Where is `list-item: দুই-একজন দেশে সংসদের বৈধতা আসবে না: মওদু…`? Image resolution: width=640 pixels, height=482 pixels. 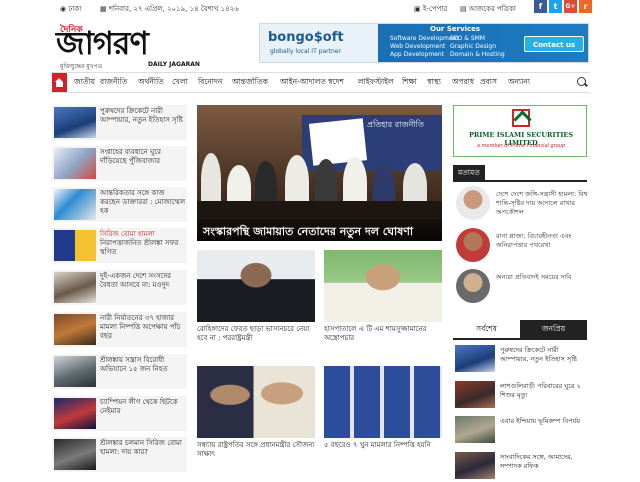
list-item: দুই-একজন দেশে সংসদের বৈধতা আসবে না: মওদু… is located at coordinates (119, 287).